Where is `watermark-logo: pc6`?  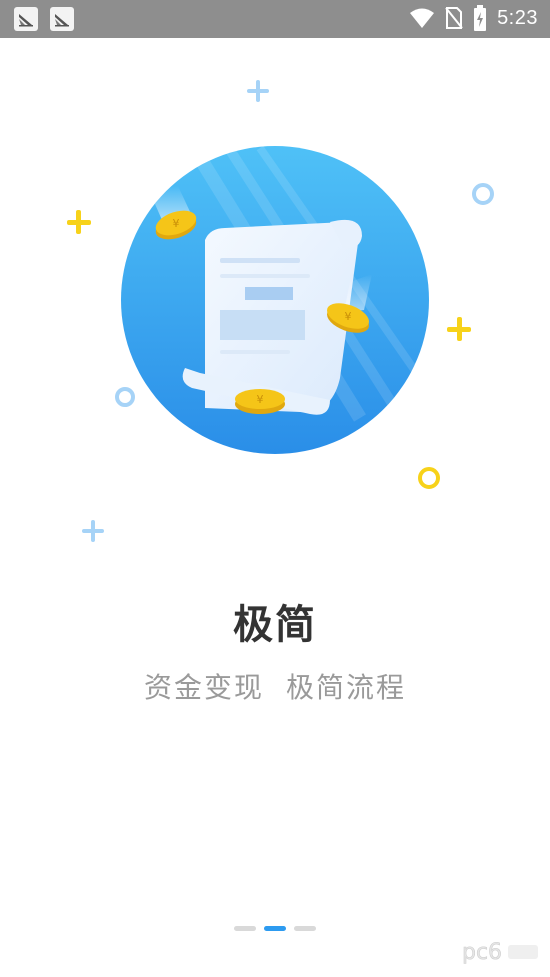 watermark-logo: pc6 is located at coordinates (500, 952).